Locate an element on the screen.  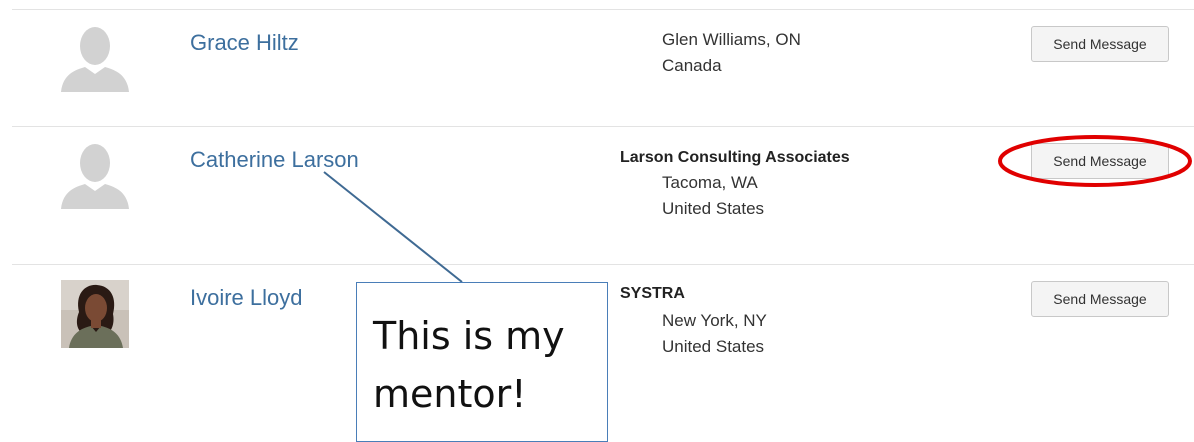
member-location: New York, NY United States is located at coordinates (714, 334).